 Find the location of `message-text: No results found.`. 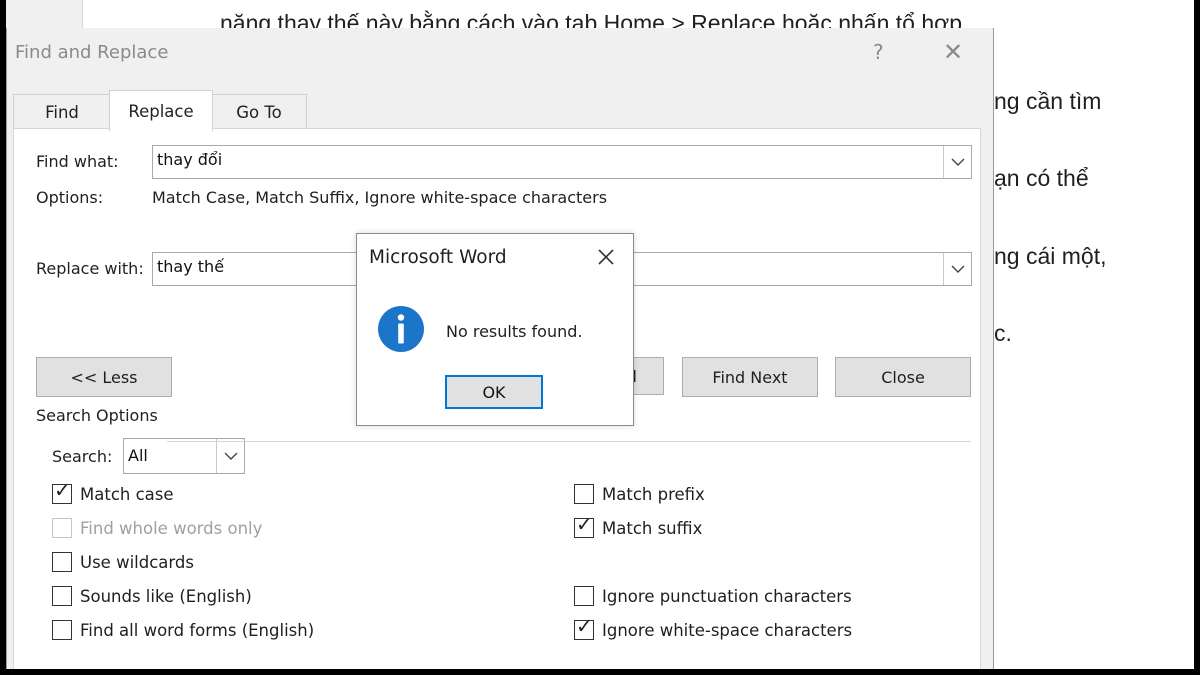

message-text: No results found. is located at coordinates (514, 331).